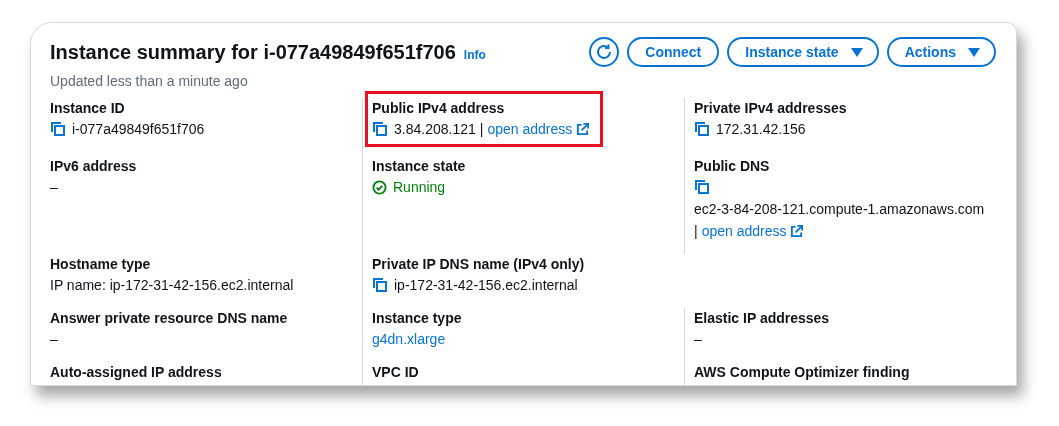  Describe the element at coordinates (419, 187) in the screenshot. I see `status-text: Running` at that location.